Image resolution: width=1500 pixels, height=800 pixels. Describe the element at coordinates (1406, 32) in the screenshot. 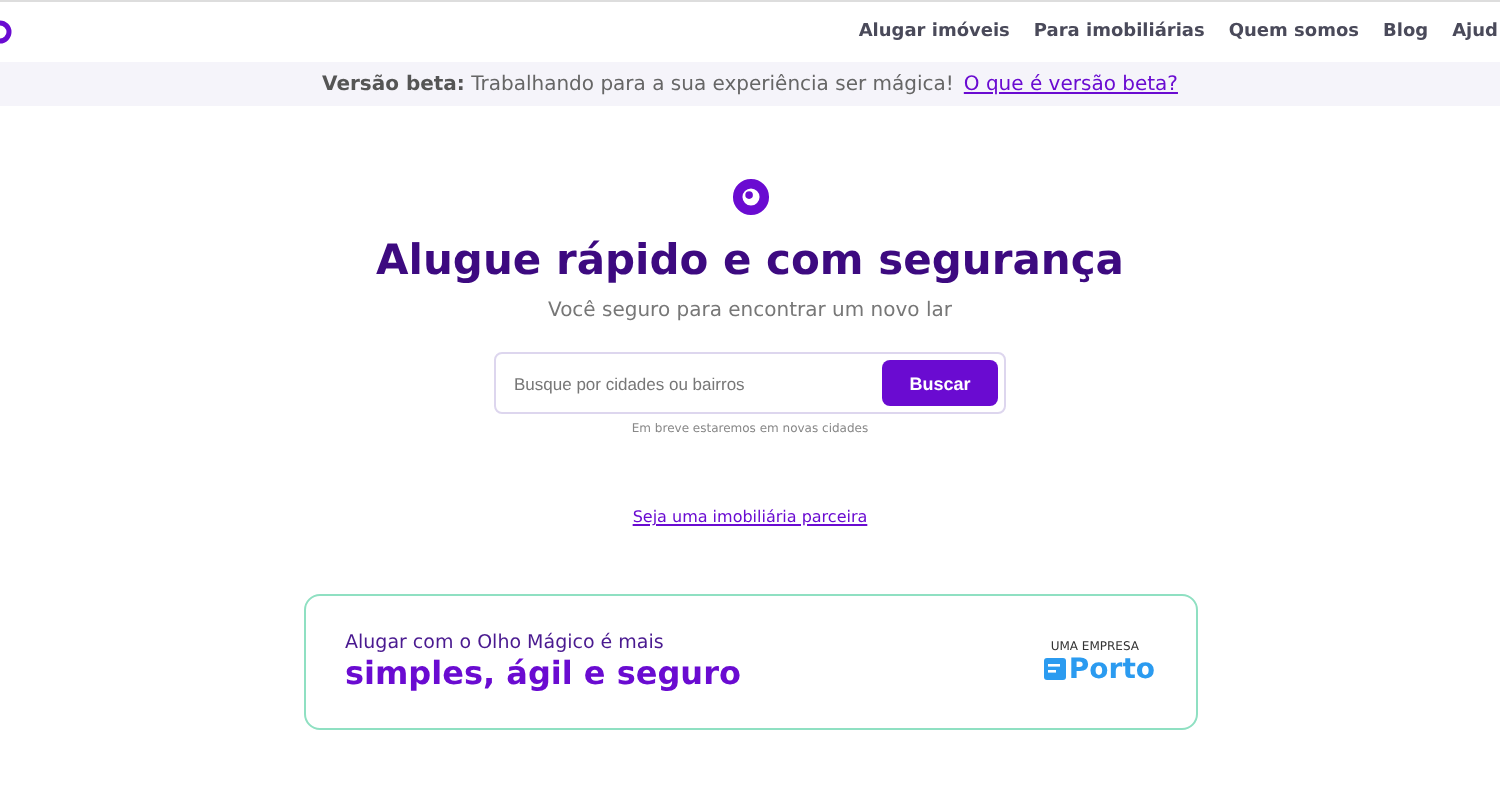

I see `nav-link: Blog` at that location.